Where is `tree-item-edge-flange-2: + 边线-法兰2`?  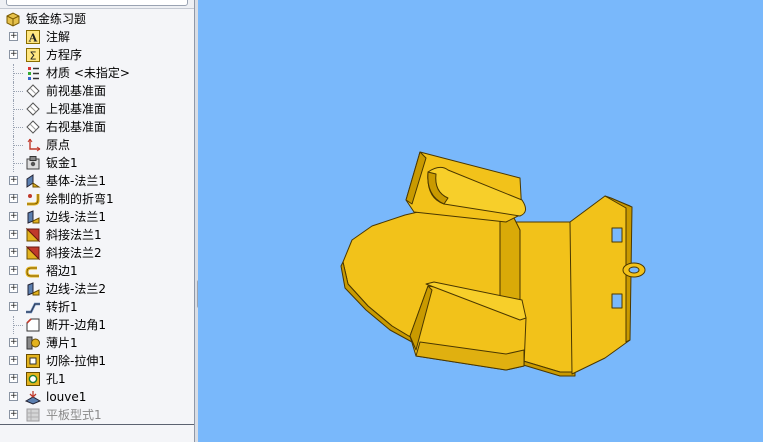
tree-item-edge-flange-2: + 边线-法兰2 is located at coordinates (97, 289).